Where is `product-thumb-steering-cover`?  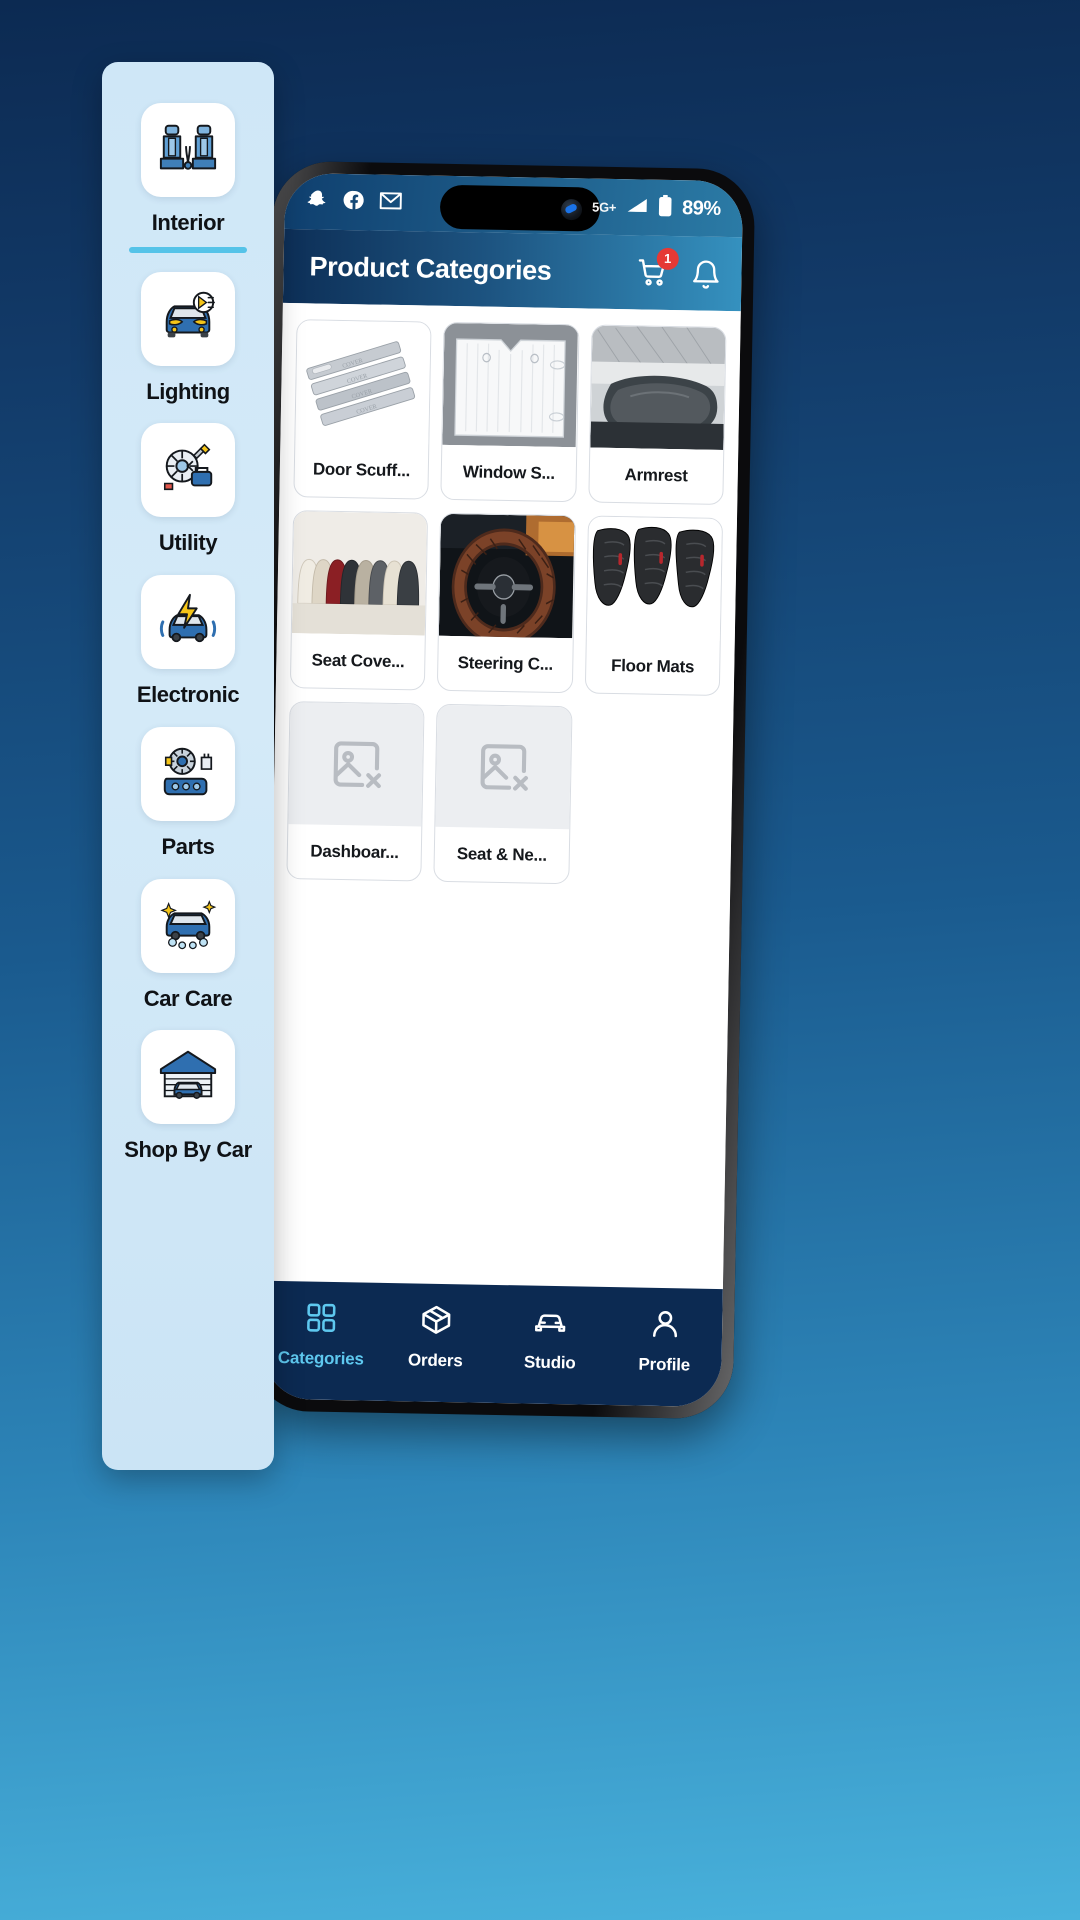
product-thumb-steering-cover is located at coordinates (507, 576).